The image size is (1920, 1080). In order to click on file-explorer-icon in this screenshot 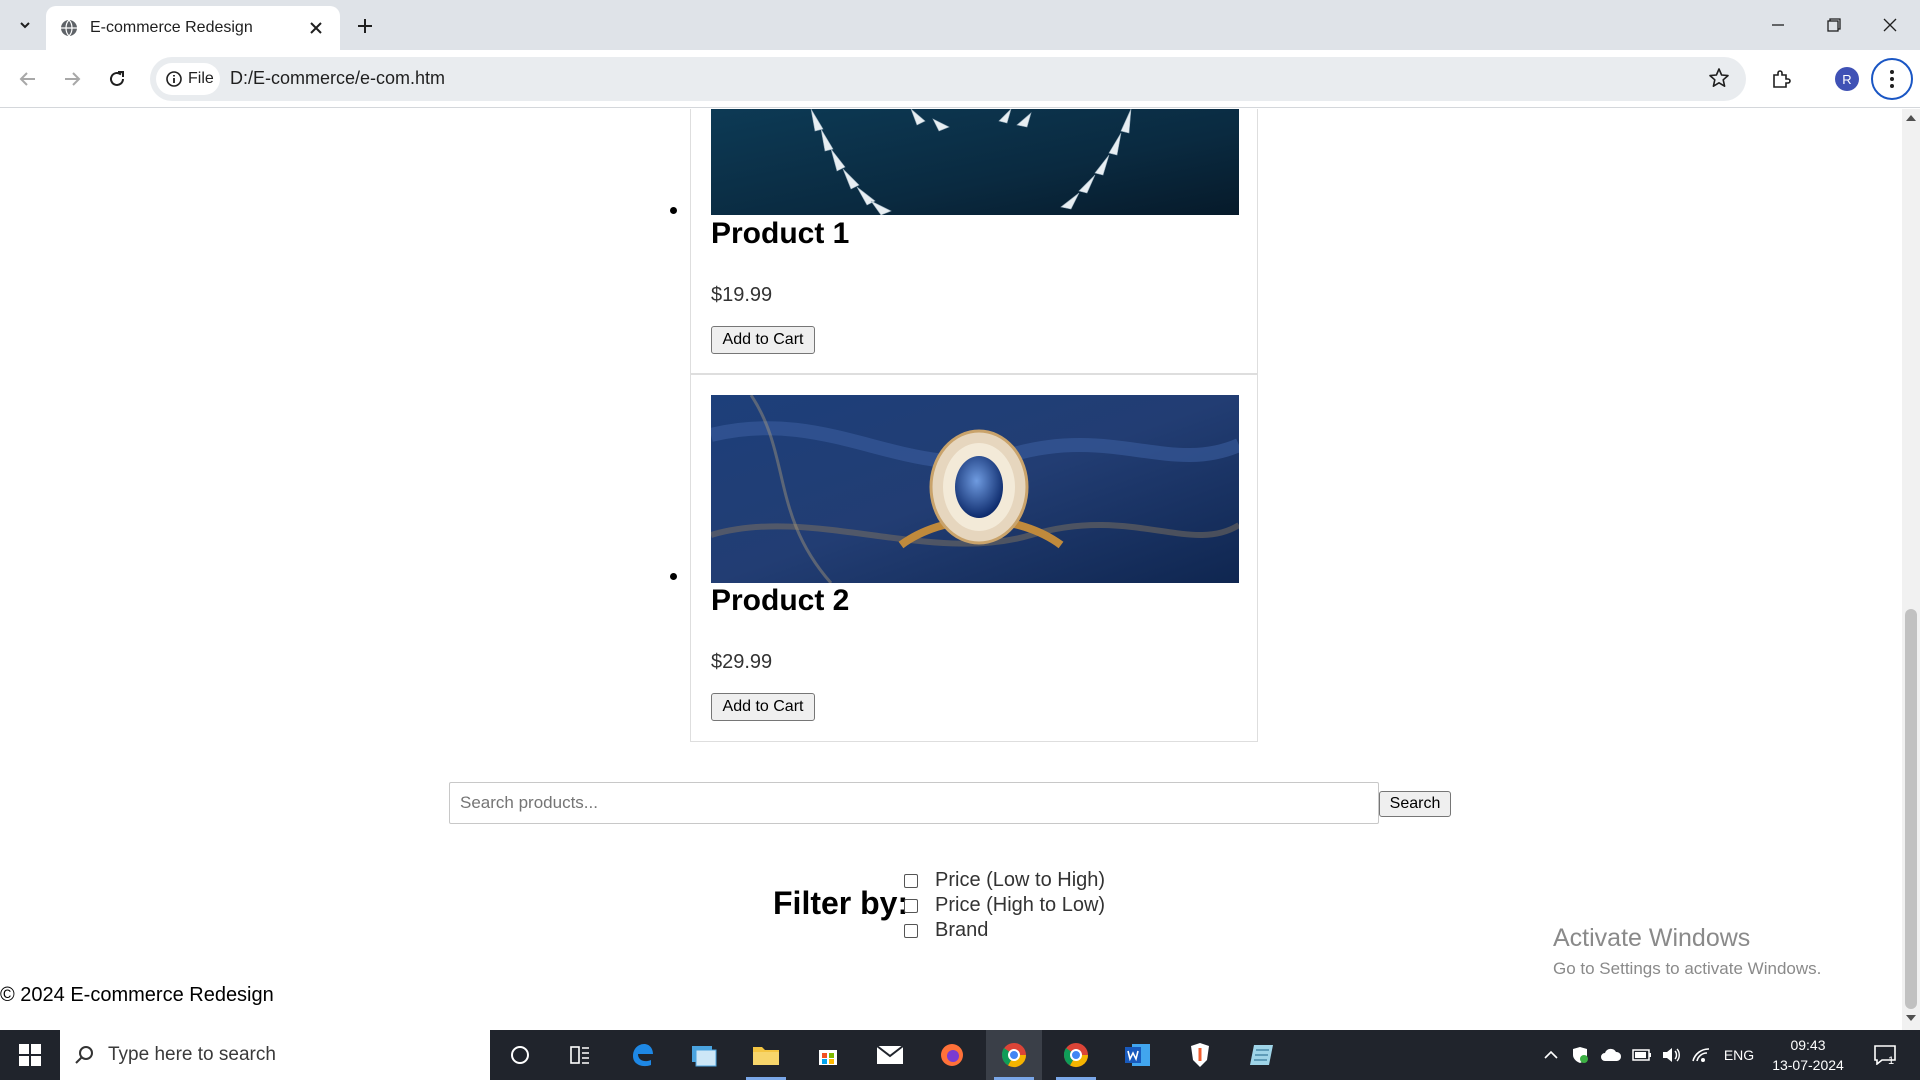, I will do `click(766, 1055)`.